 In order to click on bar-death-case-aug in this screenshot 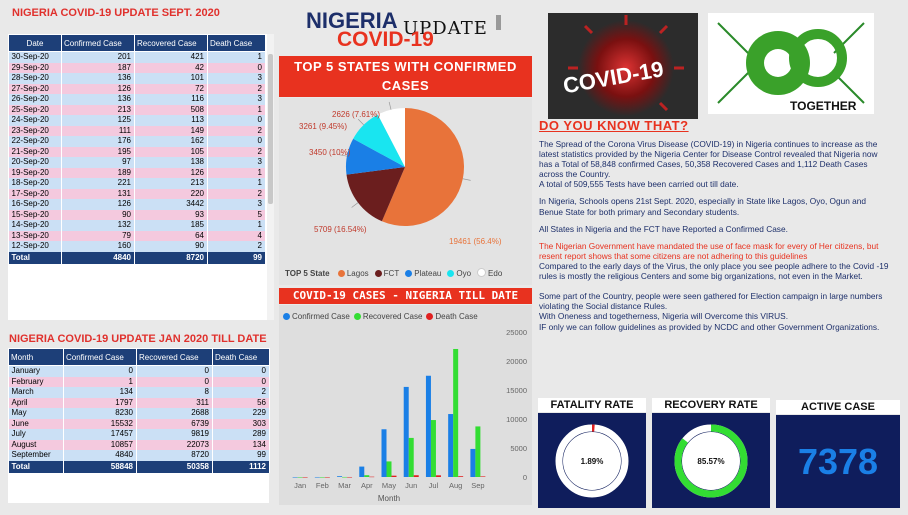, I will do `click(461, 476)`.